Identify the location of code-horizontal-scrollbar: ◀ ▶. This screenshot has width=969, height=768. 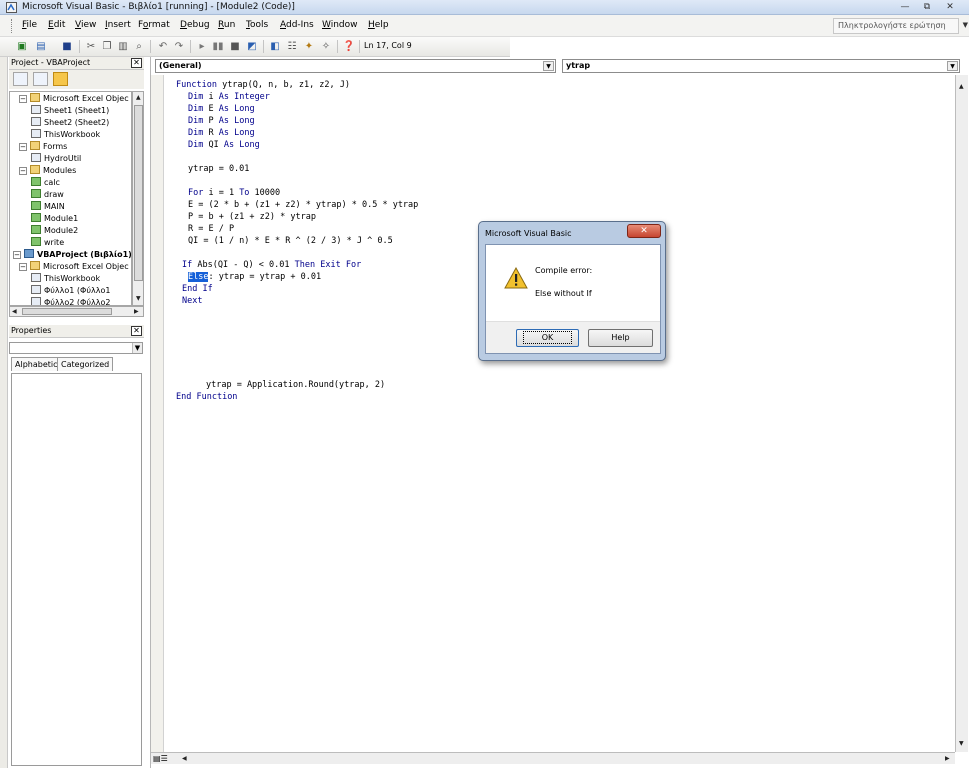
(567, 758).